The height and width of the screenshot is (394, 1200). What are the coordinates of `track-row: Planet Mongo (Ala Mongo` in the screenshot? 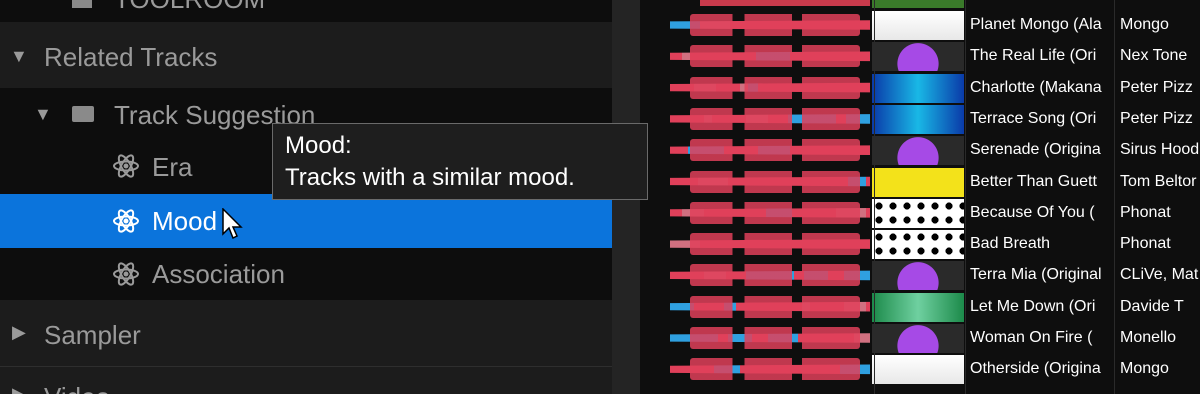 It's located at (920, 25).